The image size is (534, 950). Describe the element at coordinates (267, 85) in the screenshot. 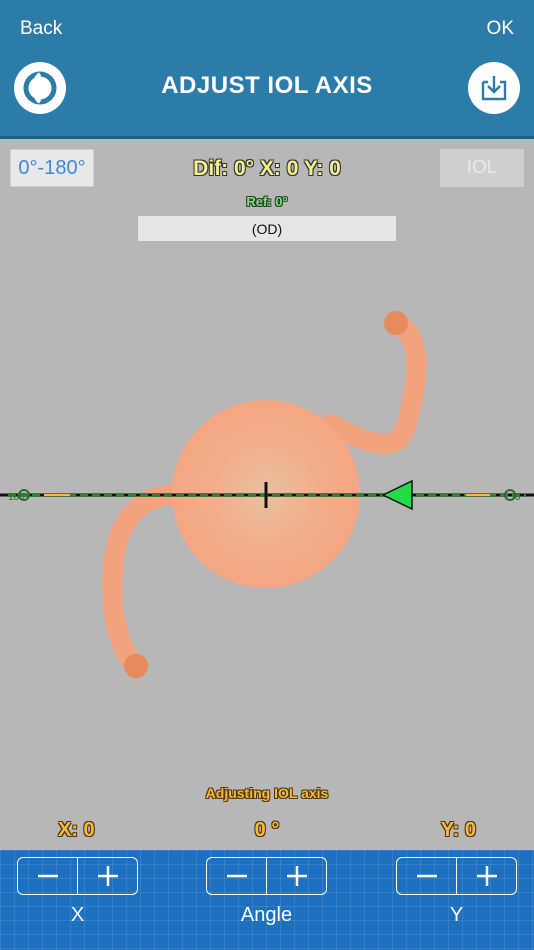

I see `page-title: ADJUST IOL AXIS` at that location.